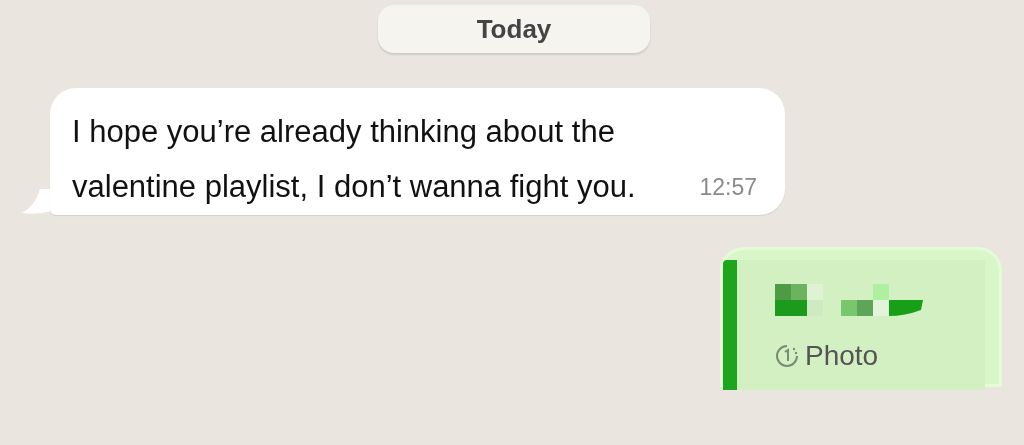  Describe the element at coordinates (842, 356) in the screenshot. I see `quote-label: Photo` at that location.